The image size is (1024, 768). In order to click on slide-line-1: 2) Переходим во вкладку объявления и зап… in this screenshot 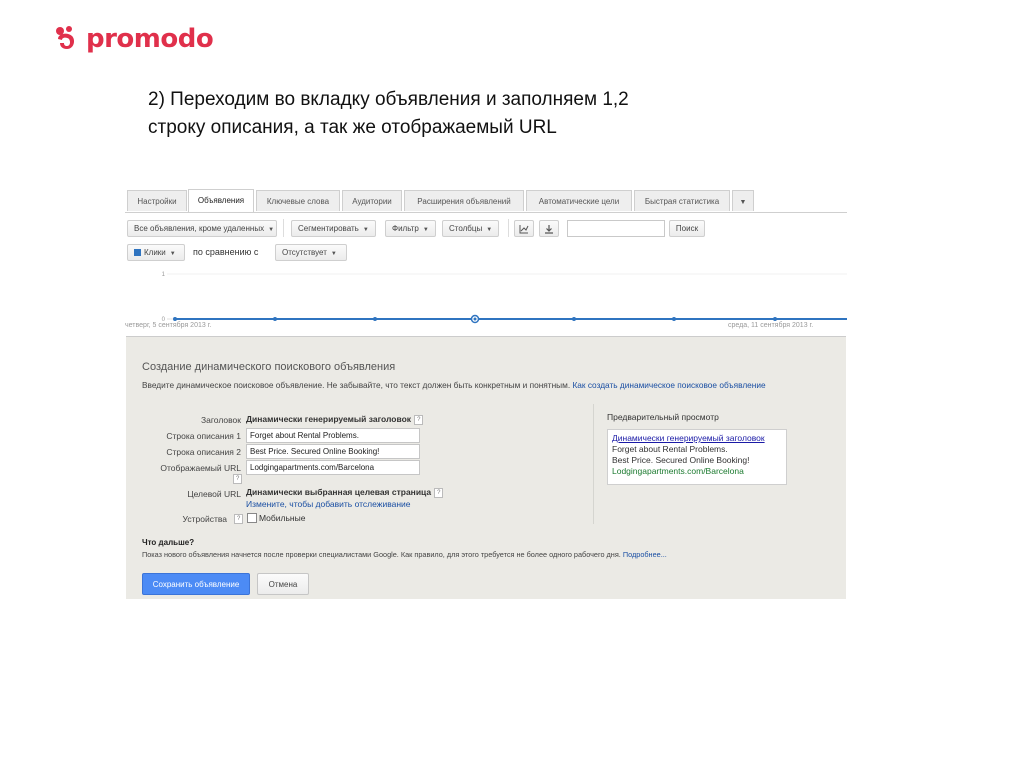, I will do `click(388, 99)`.